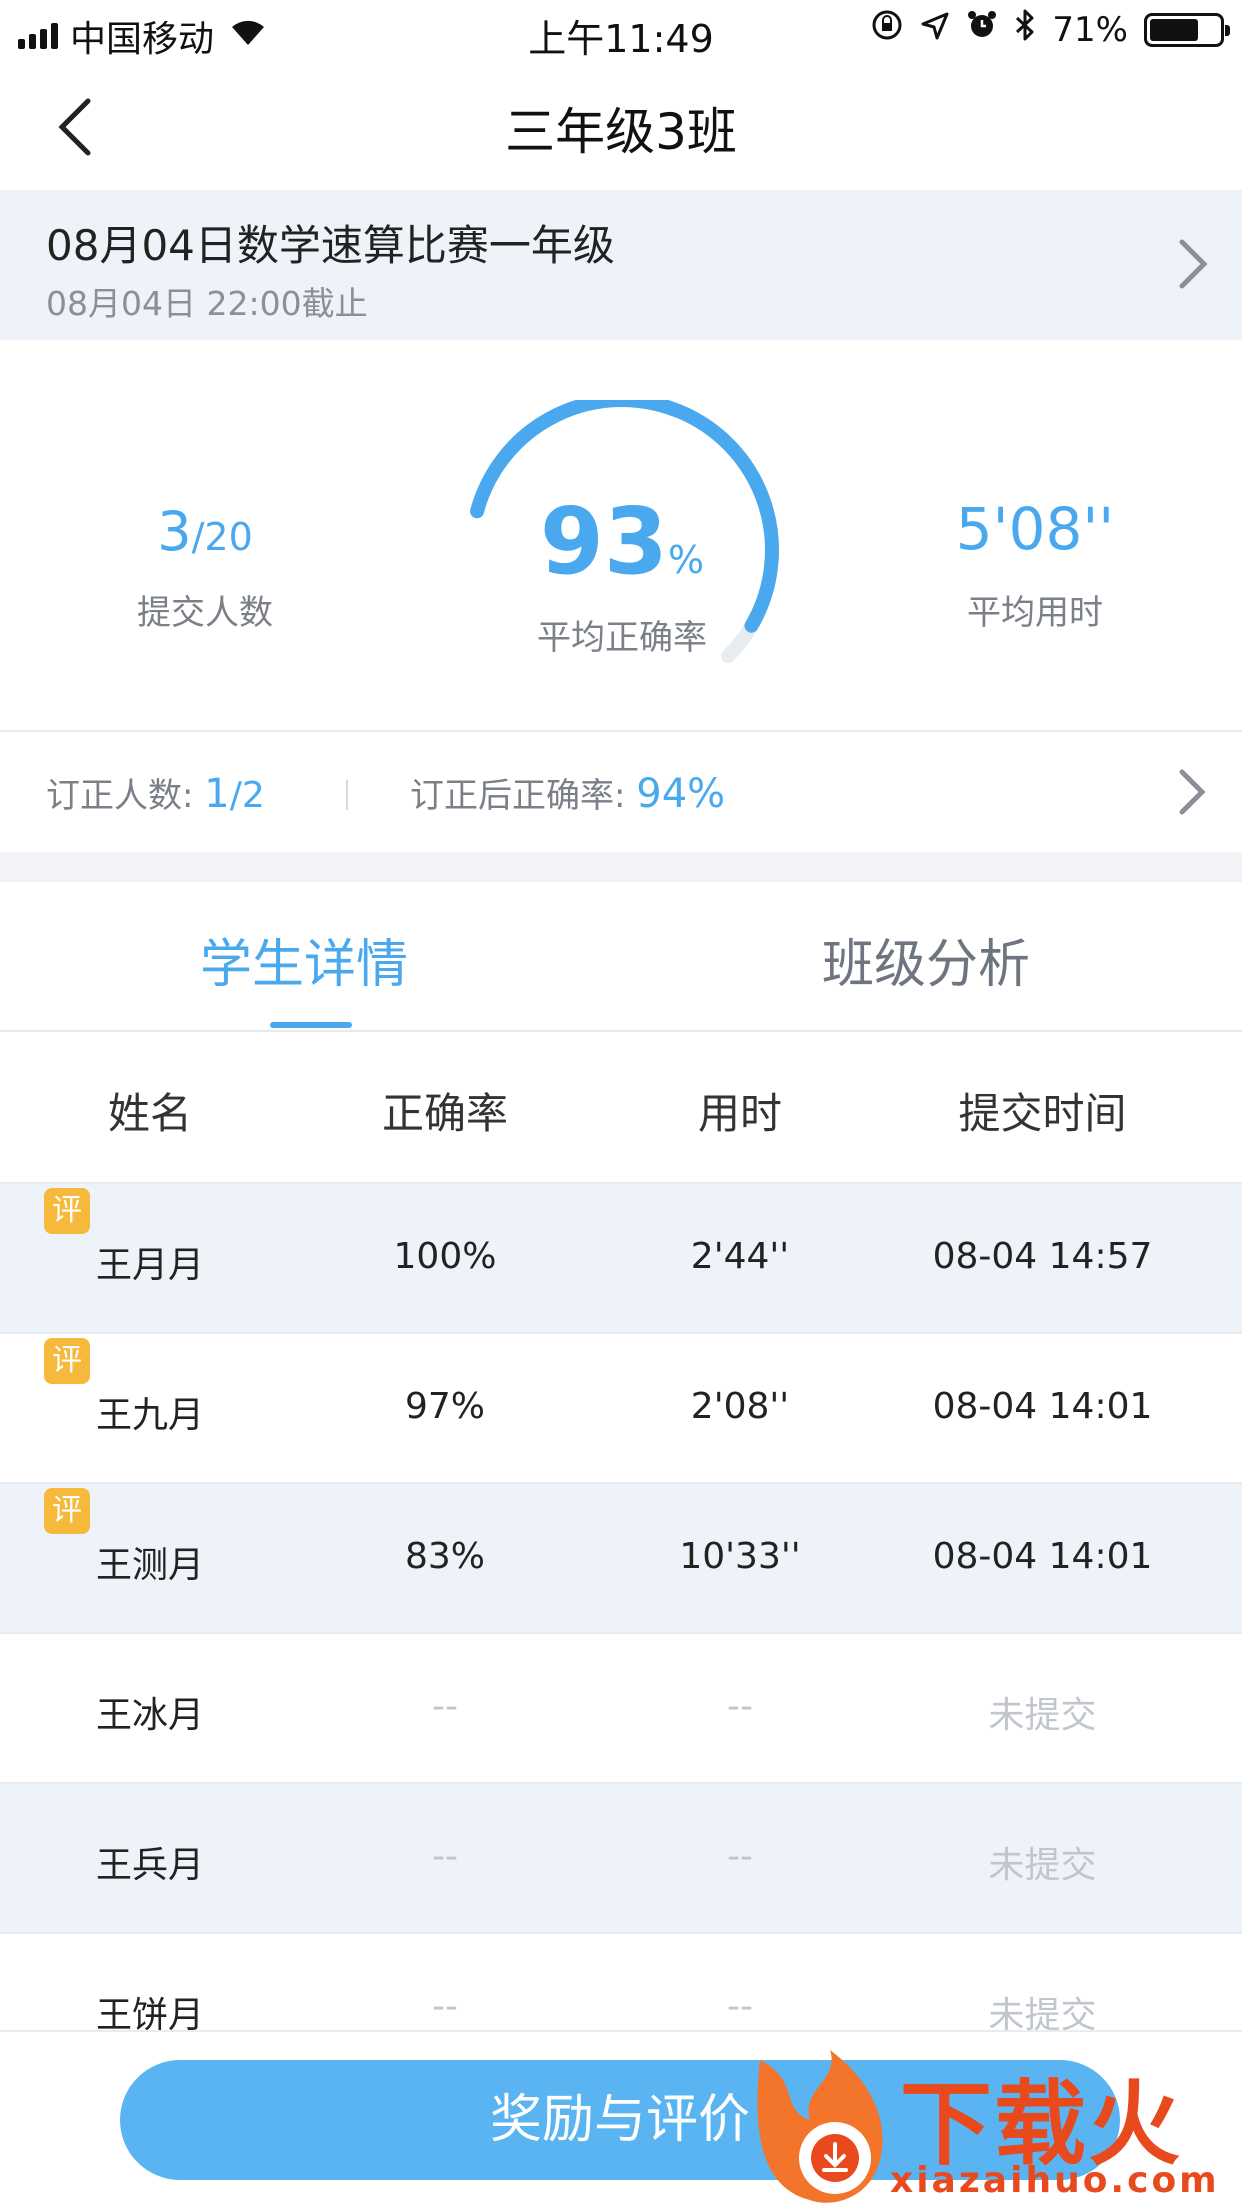 This screenshot has height=2208, width=1242. I want to click on stat-accuracy: 平均正确率, so click(622, 634).